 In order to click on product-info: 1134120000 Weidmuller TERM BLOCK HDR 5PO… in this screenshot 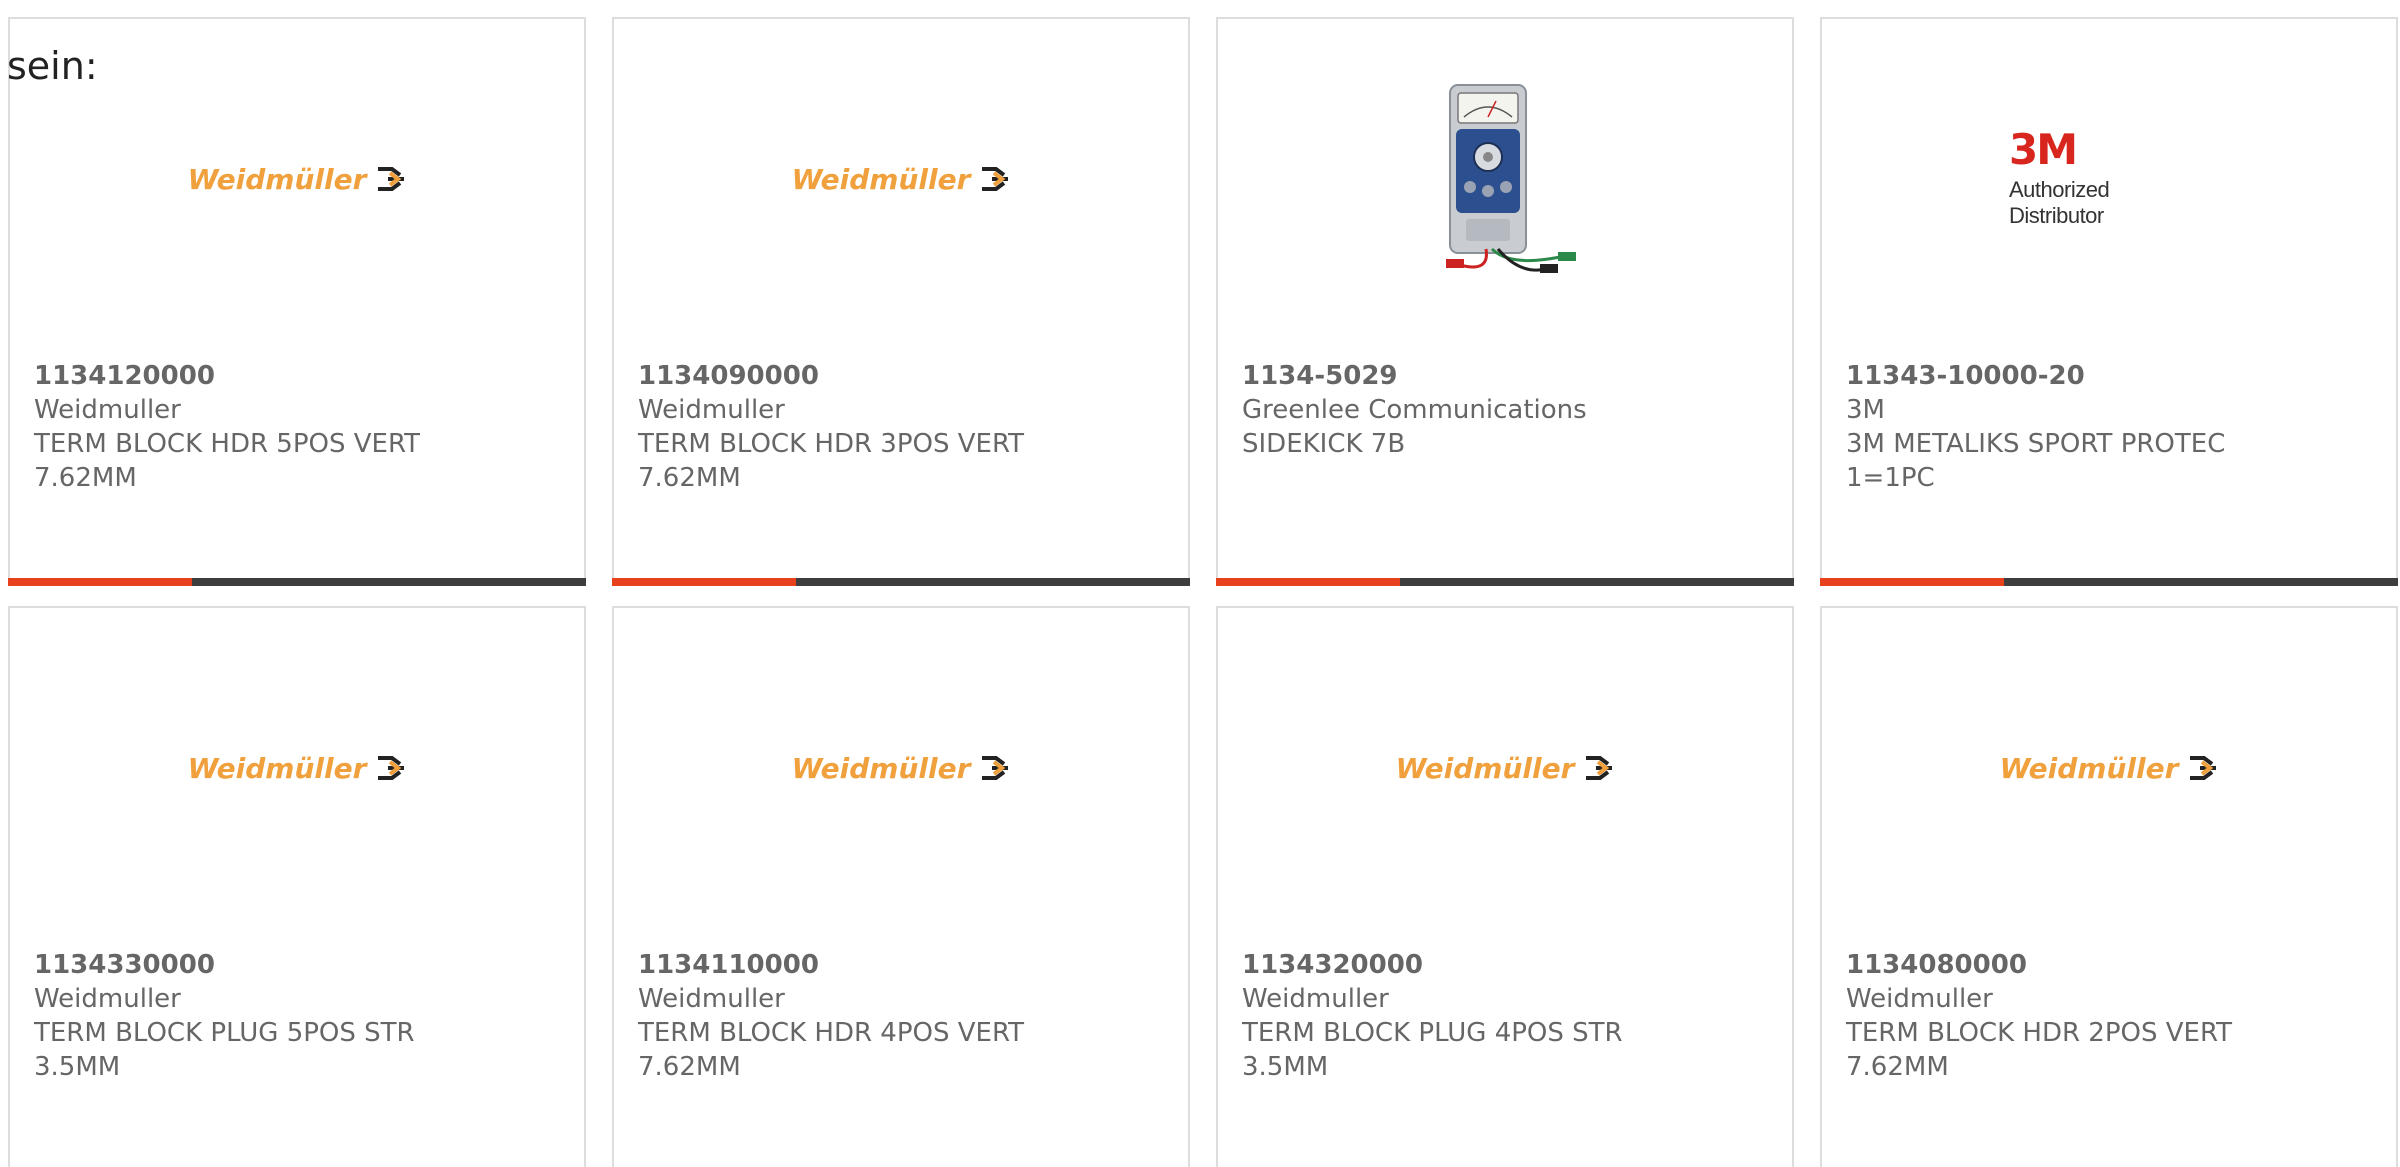, I will do `click(299, 427)`.